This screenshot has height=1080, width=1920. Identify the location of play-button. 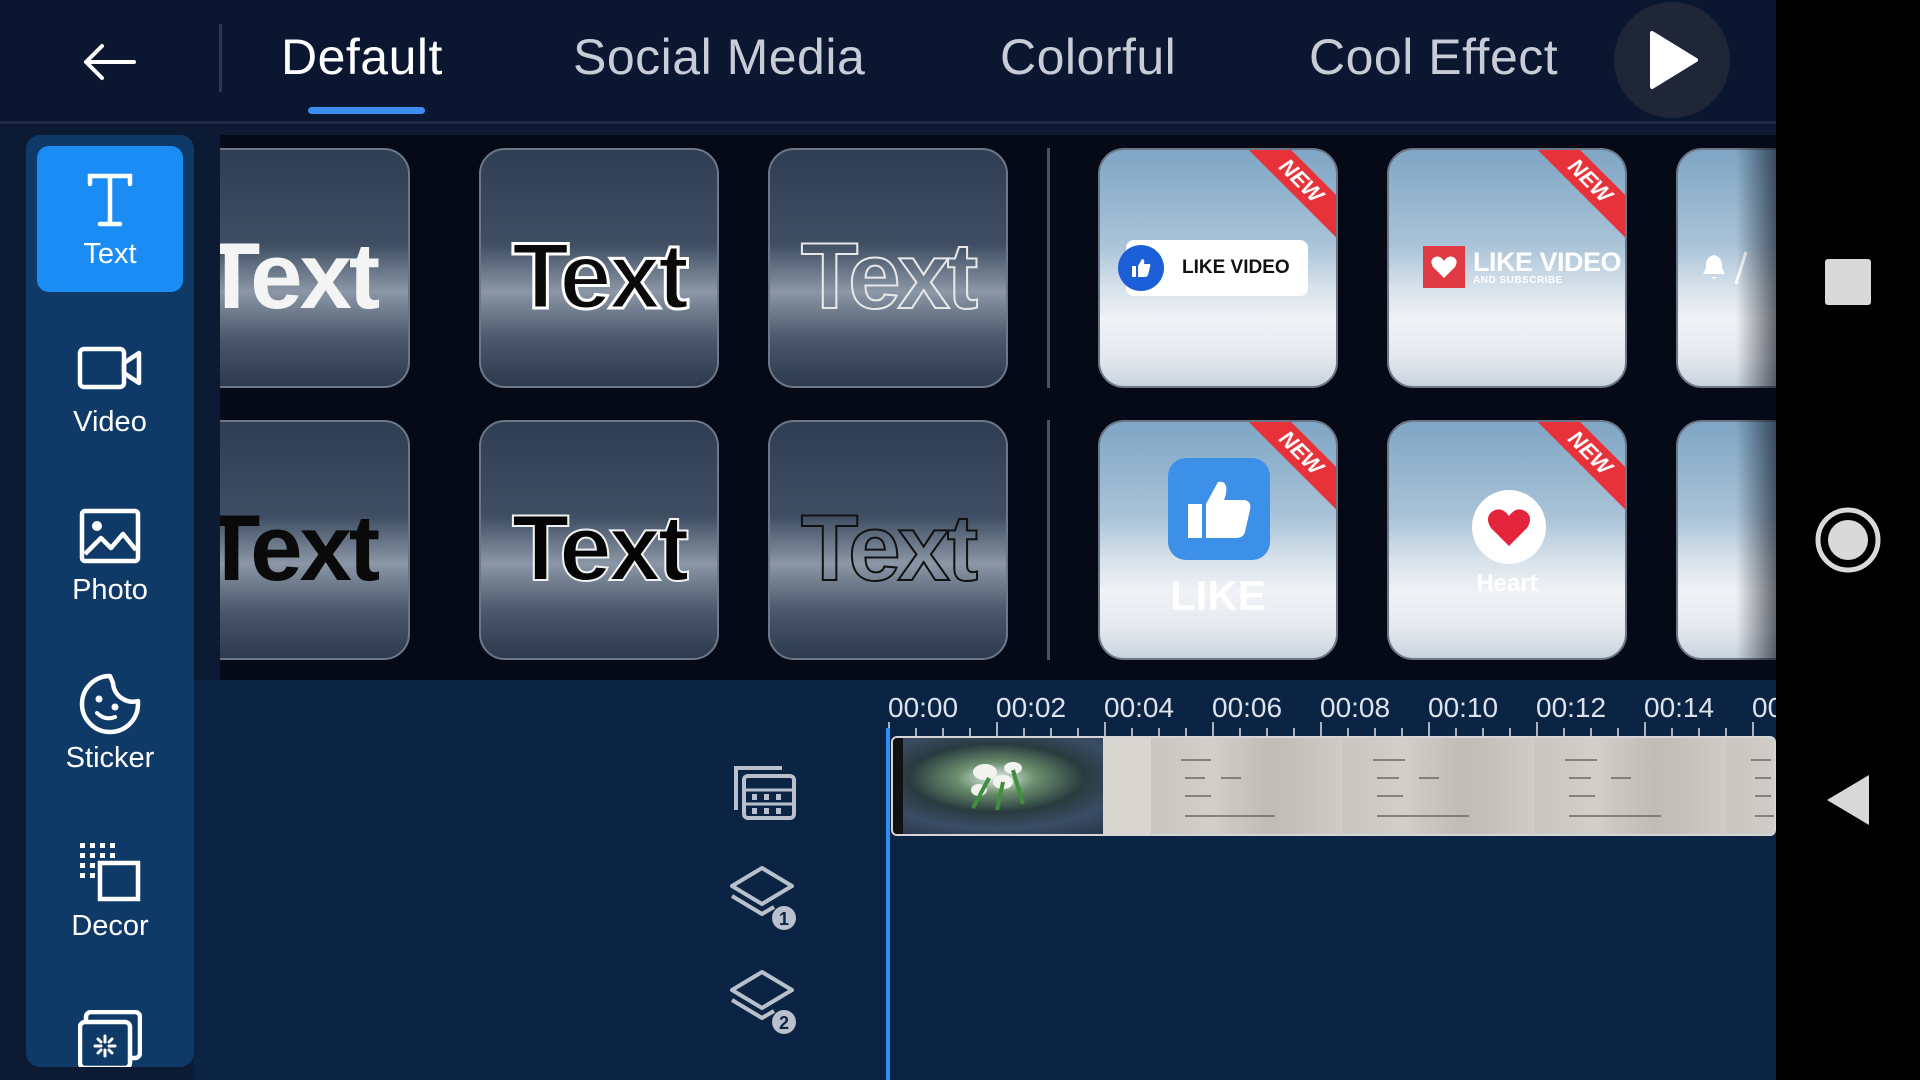
(1672, 60).